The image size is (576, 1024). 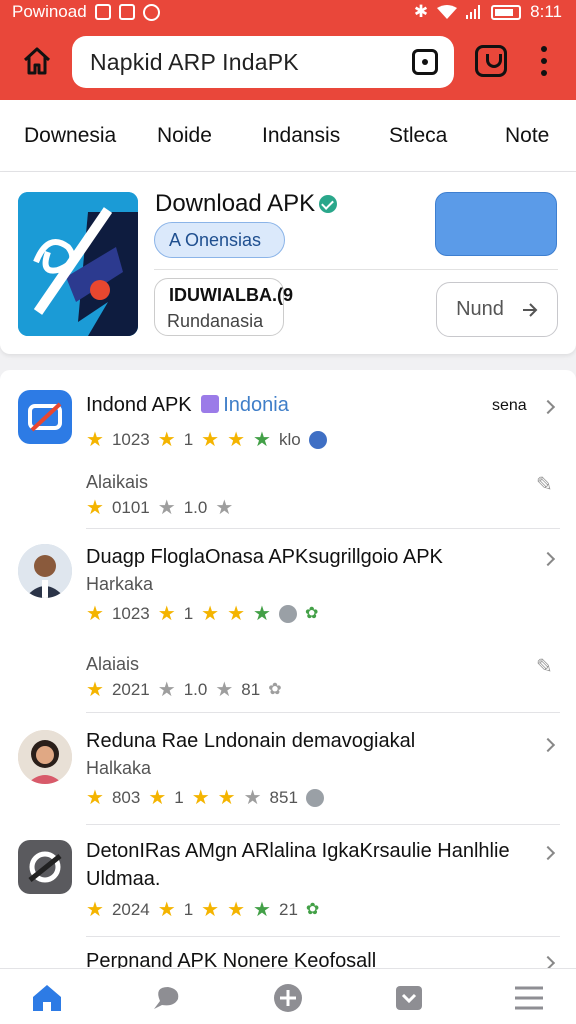 What do you see at coordinates (78, 264) in the screenshot?
I see `featured-app-icon` at bounding box center [78, 264].